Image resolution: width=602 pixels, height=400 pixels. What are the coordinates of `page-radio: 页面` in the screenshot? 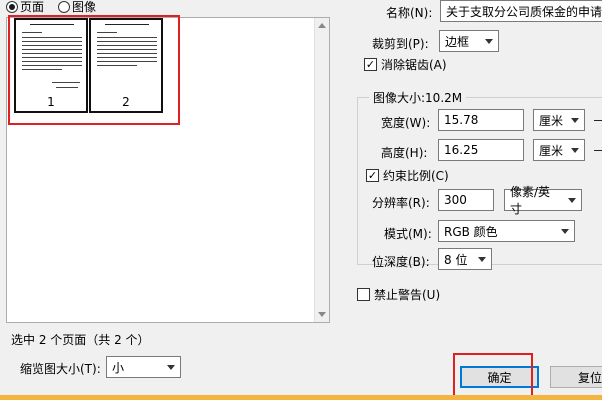 It's located at (25, 7).